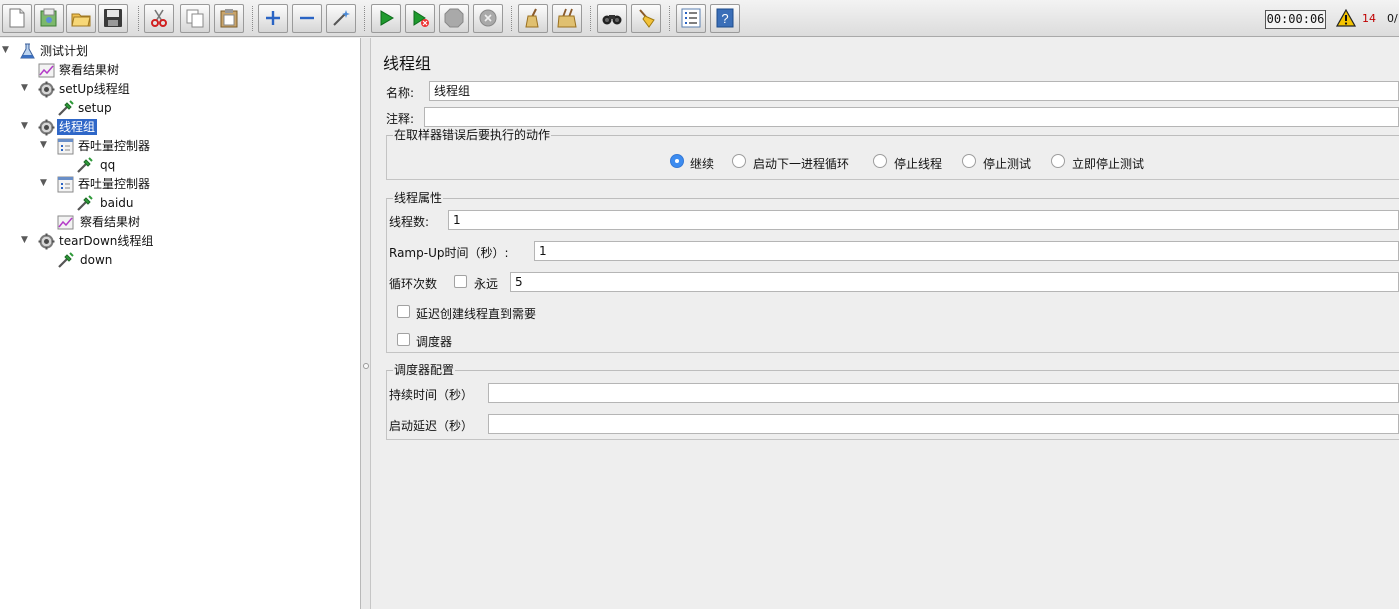 The width and height of the screenshot is (1399, 609). What do you see at coordinates (64, 51) in the screenshot?
I see `tree-node-label: 测试计划` at bounding box center [64, 51].